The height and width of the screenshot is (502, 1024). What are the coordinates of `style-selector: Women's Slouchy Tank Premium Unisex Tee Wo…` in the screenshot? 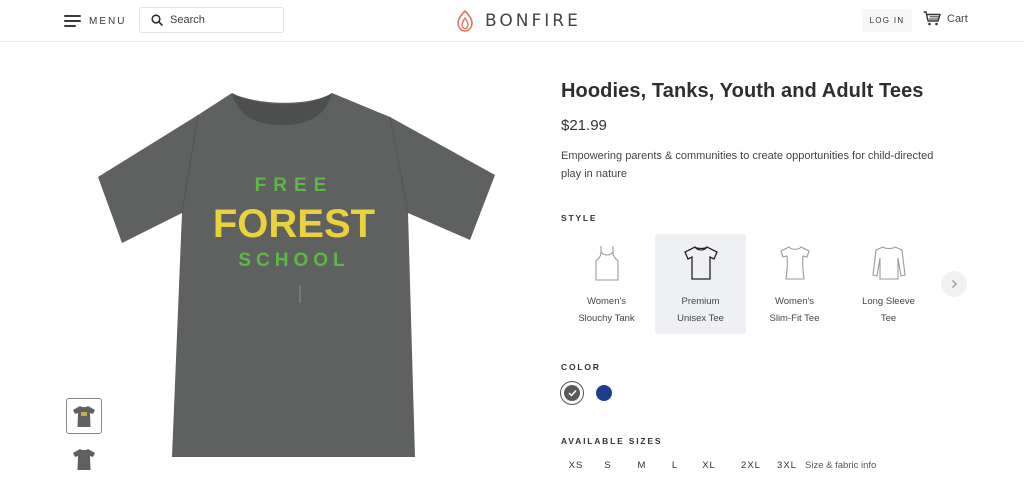 It's located at (766, 284).